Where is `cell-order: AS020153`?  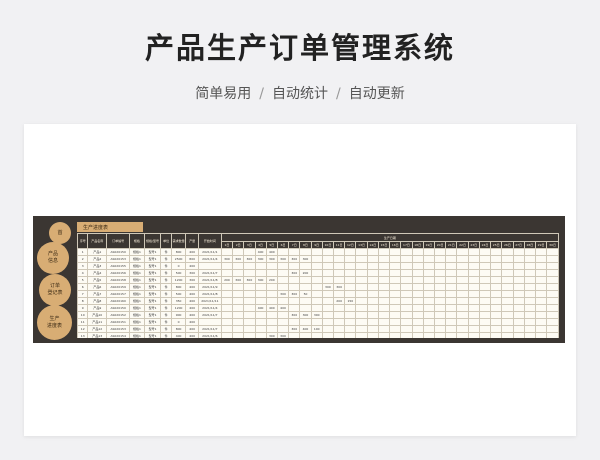
cell-order: AS020153 is located at coordinates (118, 329).